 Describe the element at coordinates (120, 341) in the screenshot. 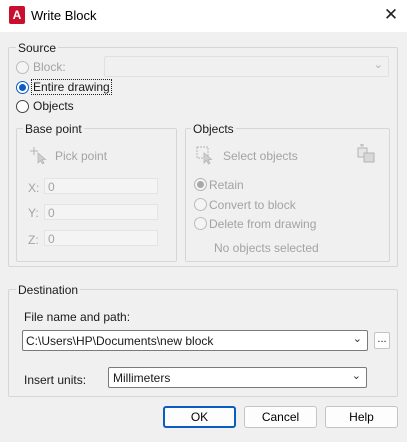

I see `file-path-value: C:\Users\HP\Documents\new block` at that location.